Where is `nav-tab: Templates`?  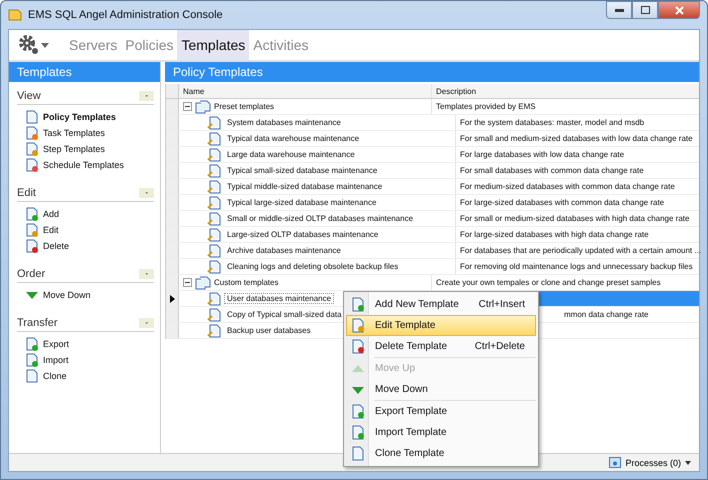
nav-tab: Templates is located at coordinates (213, 45).